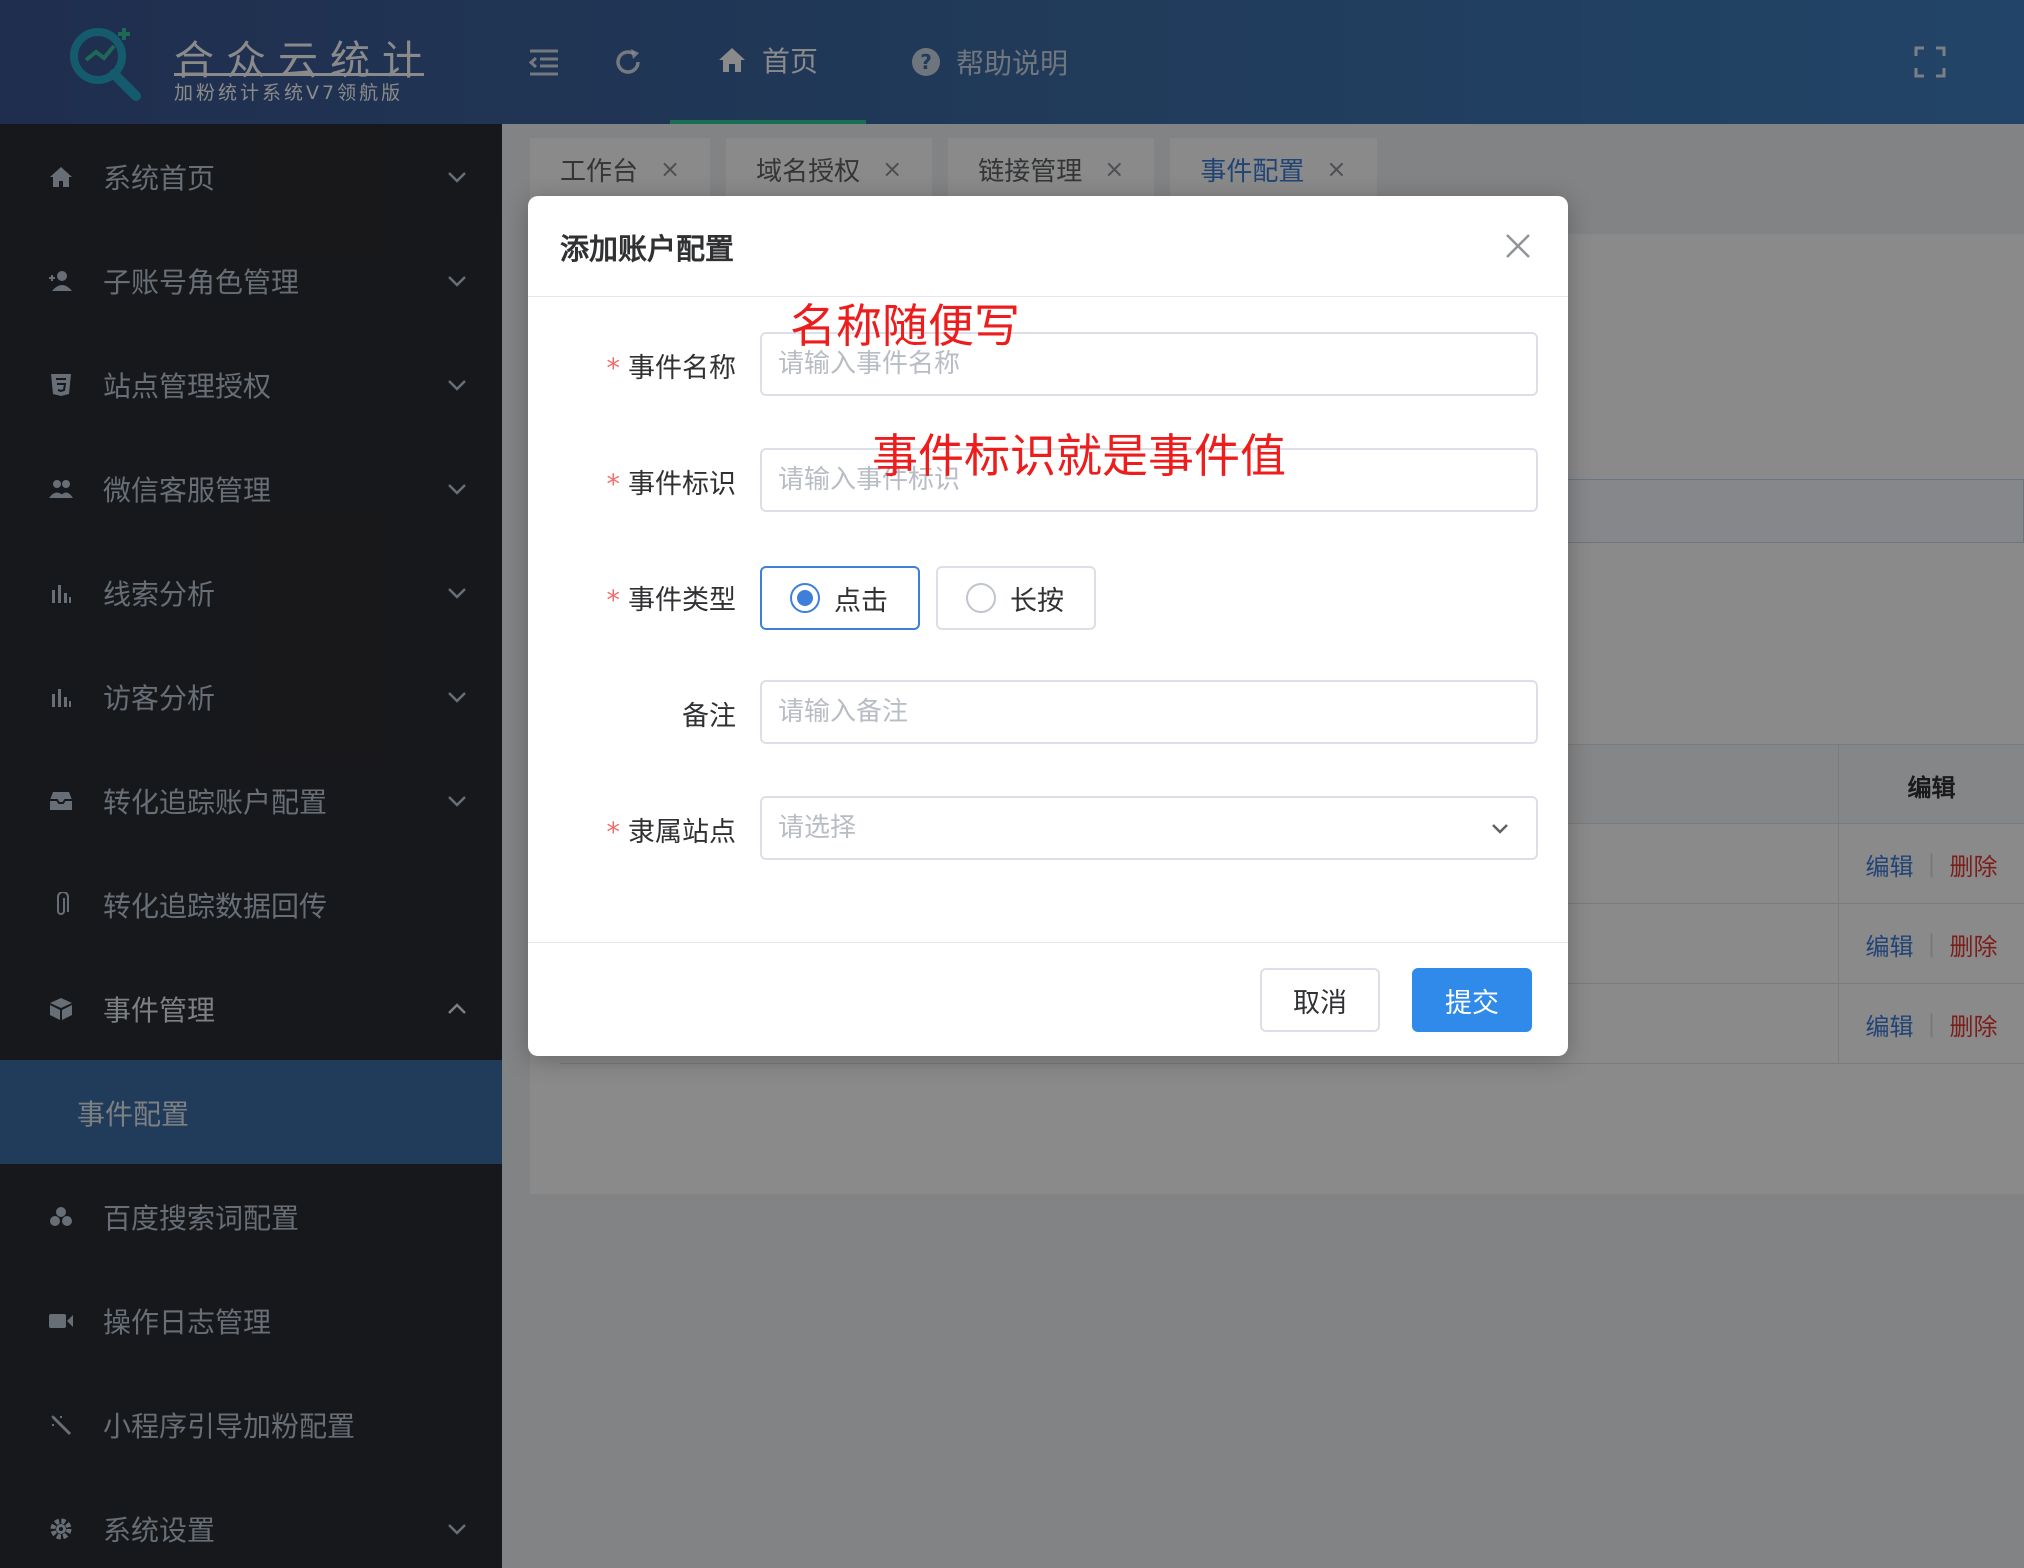 The height and width of the screenshot is (1568, 2024). I want to click on annotation-identifier-hint: 事件标识就是事件值, so click(1079, 456).